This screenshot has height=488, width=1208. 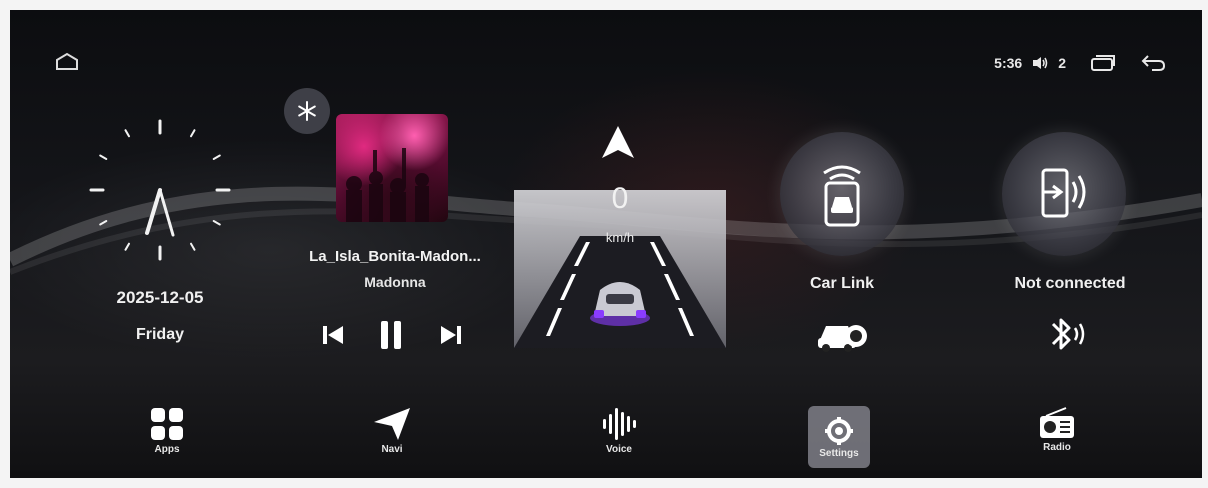 I want to click on radio-icon, so click(x=1057, y=422).